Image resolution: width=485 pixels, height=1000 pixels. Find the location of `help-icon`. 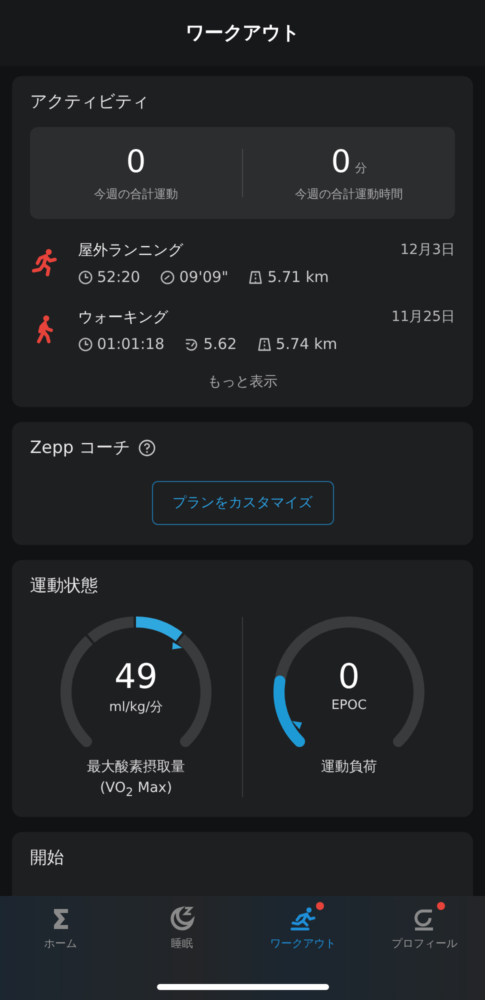

help-icon is located at coordinates (147, 447).